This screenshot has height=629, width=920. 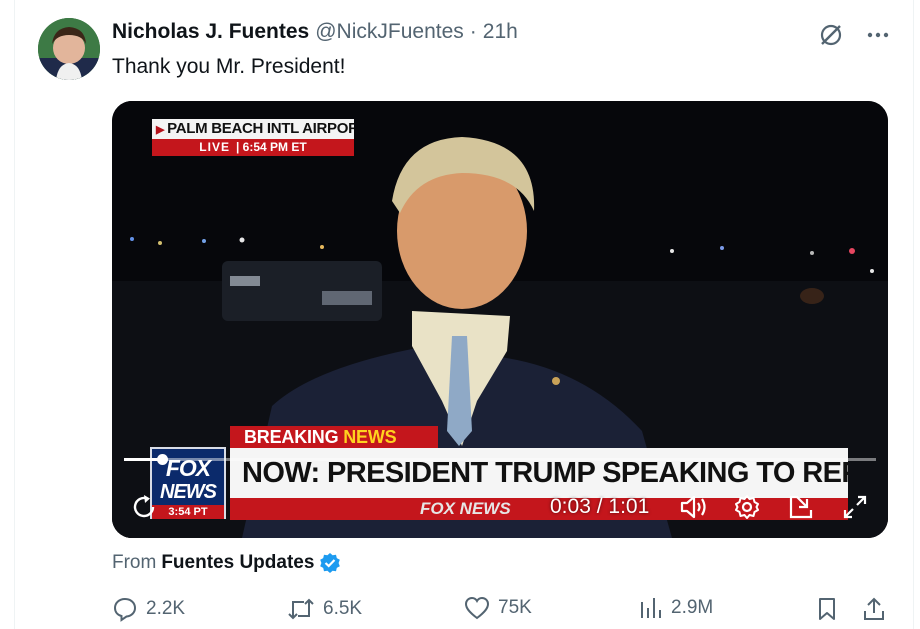 I want to click on views-button: 2.9M, so click(x=676, y=608).